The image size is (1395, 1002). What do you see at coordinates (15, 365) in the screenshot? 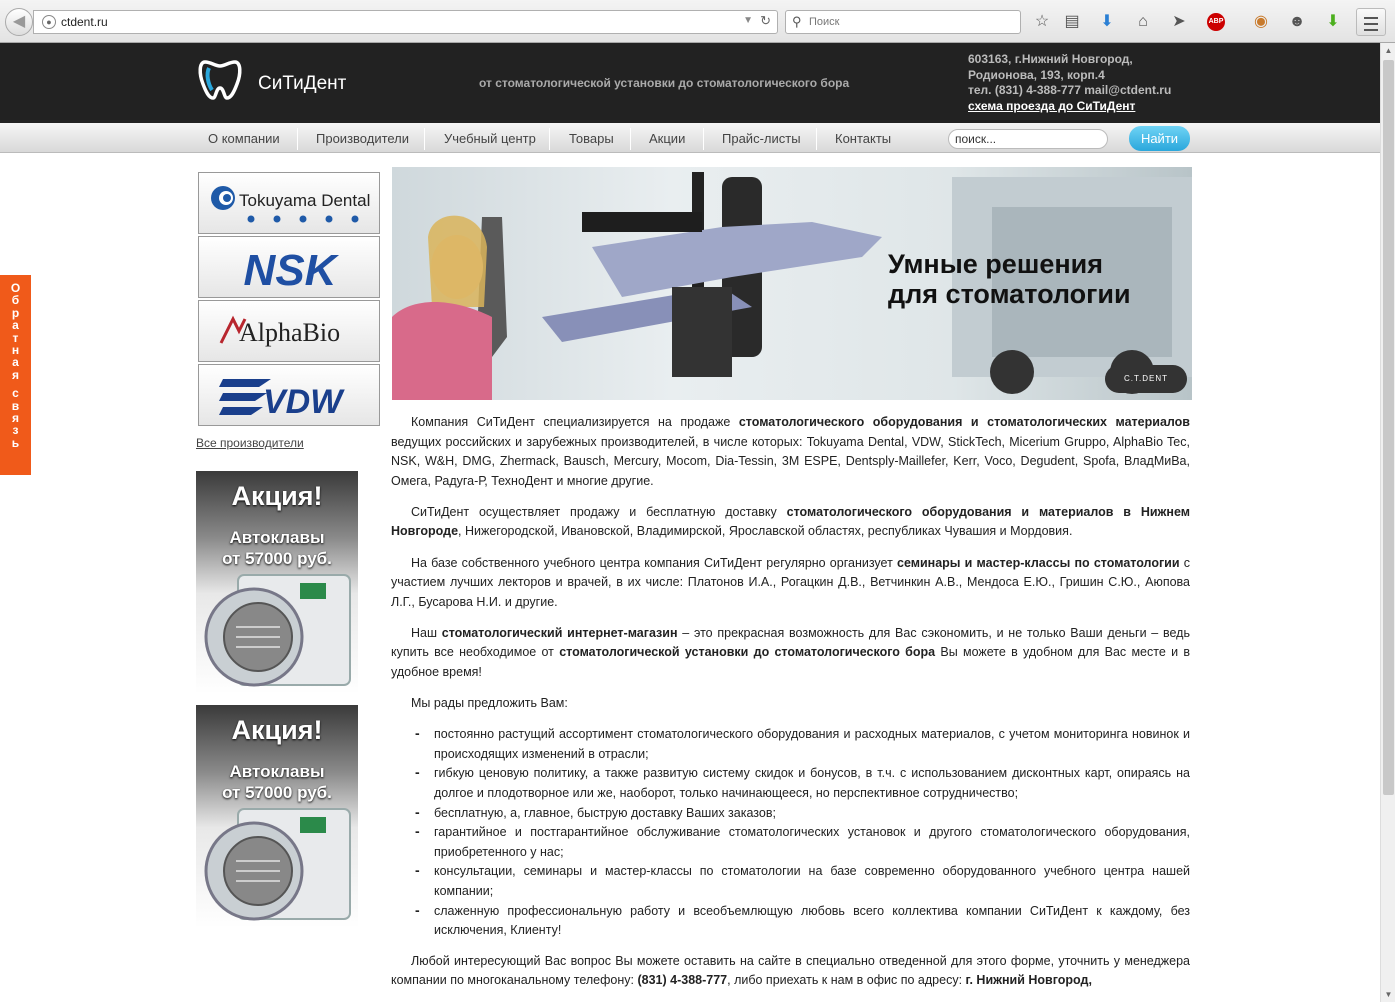
I see `feedback-tab-label: Обратнаясвязь` at bounding box center [15, 365].